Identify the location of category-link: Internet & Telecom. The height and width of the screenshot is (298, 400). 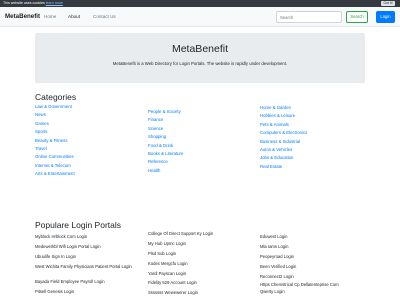
(55, 166).